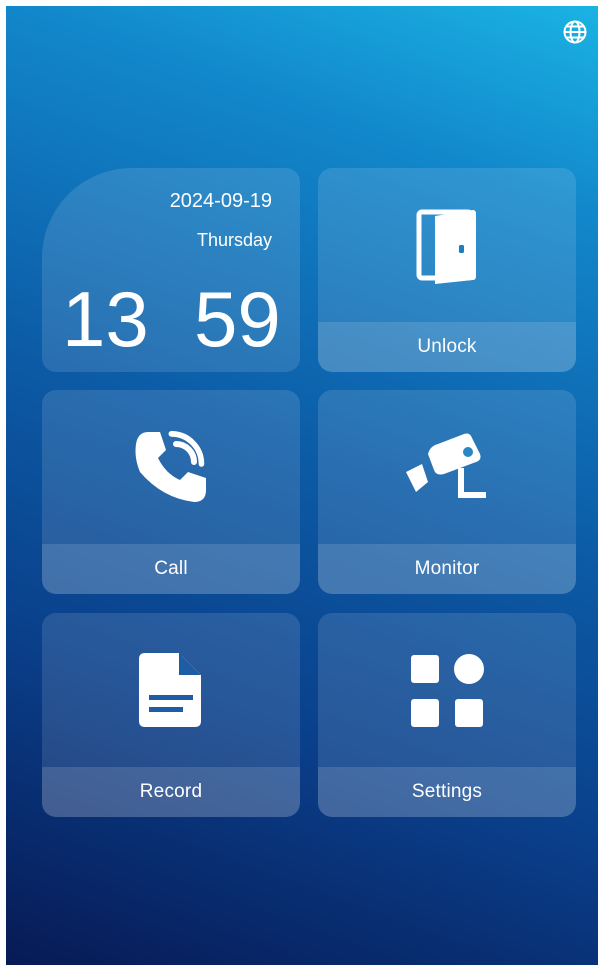  Describe the element at coordinates (447, 792) in the screenshot. I see `settings-label: Settings` at that location.